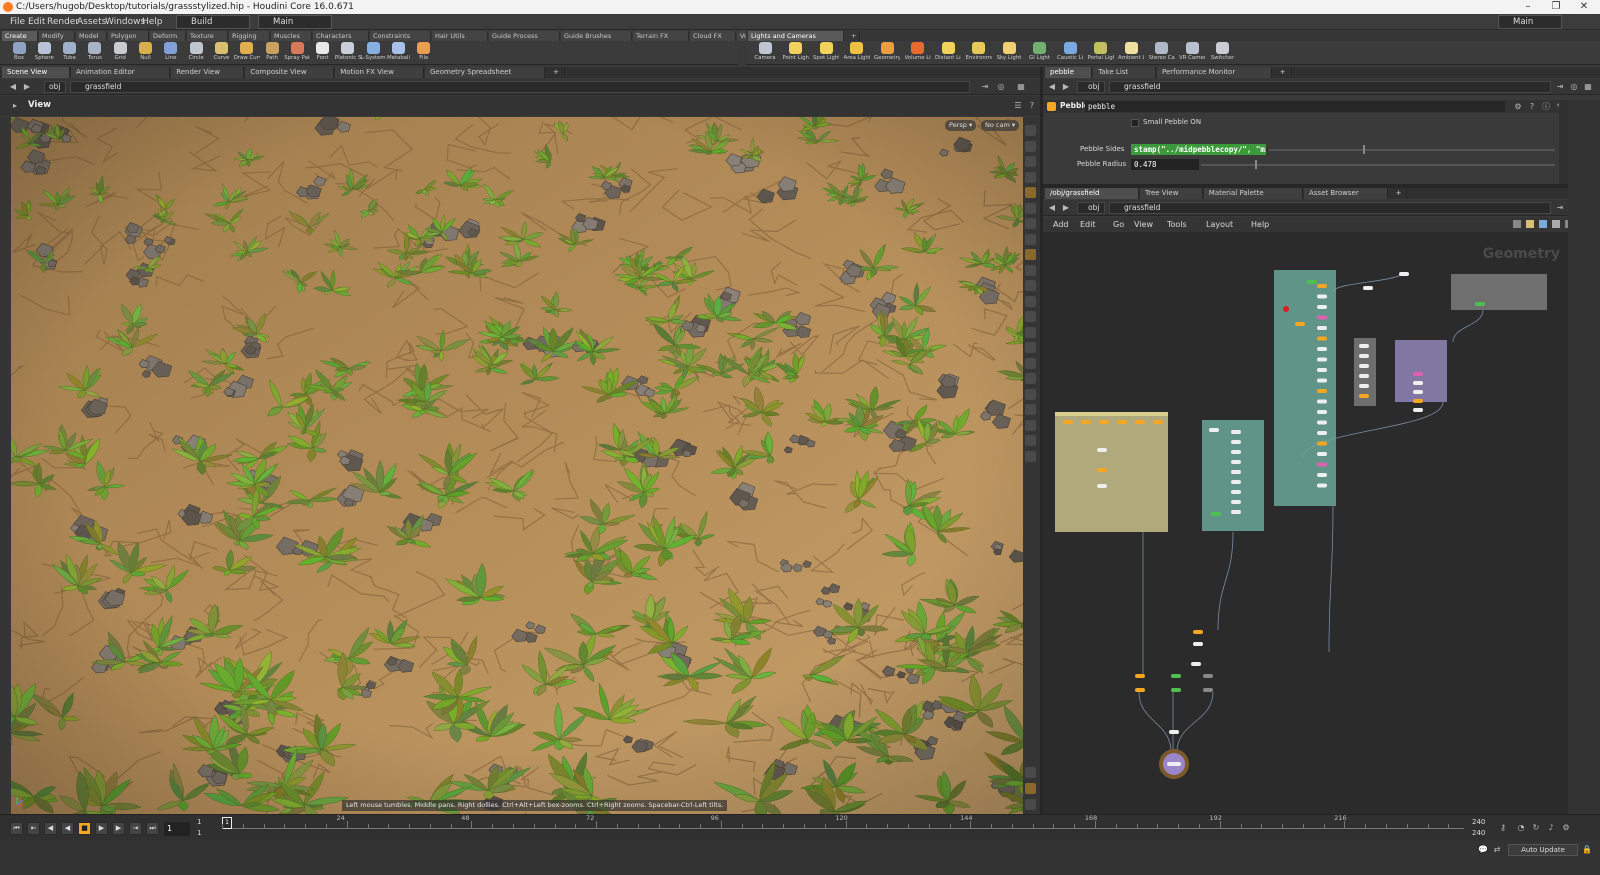 Image resolution: width=1600 pixels, height=875 pixels. I want to click on shelf-left-tab-muscles: Muscles, so click(291, 36).